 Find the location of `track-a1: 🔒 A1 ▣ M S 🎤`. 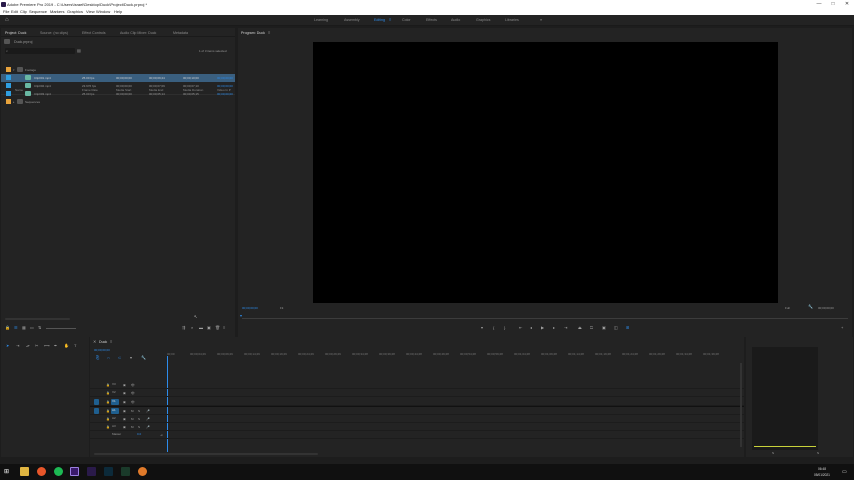

track-a1: 🔒 A1 ▣ M S 🎤 is located at coordinates (417, 411).